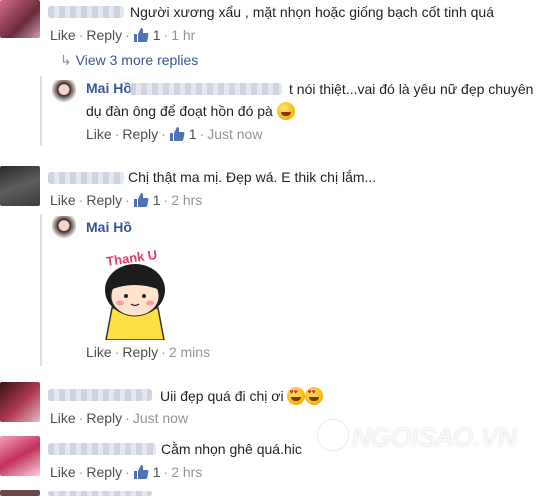 This screenshot has width=550, height=496. I want to click on comment-actions: Like · Reply · Just now, so click(119, 418).